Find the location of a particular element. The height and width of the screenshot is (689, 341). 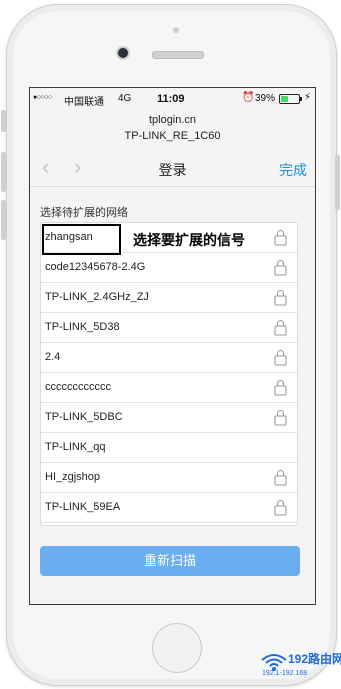

volume-up-button is located at coordinates (3, 172).